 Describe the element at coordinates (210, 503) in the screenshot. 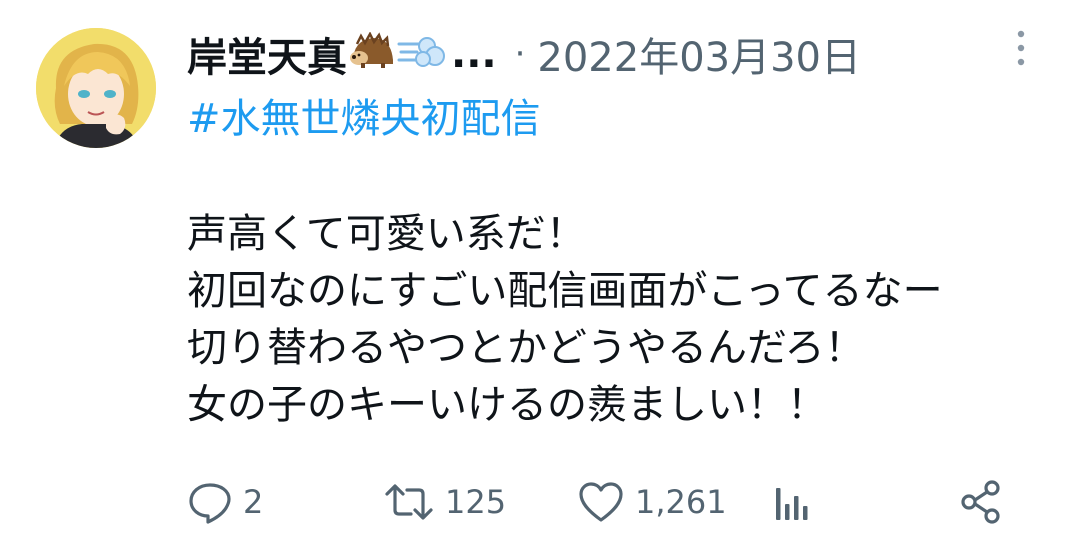

I see `reply-icon` at that location.